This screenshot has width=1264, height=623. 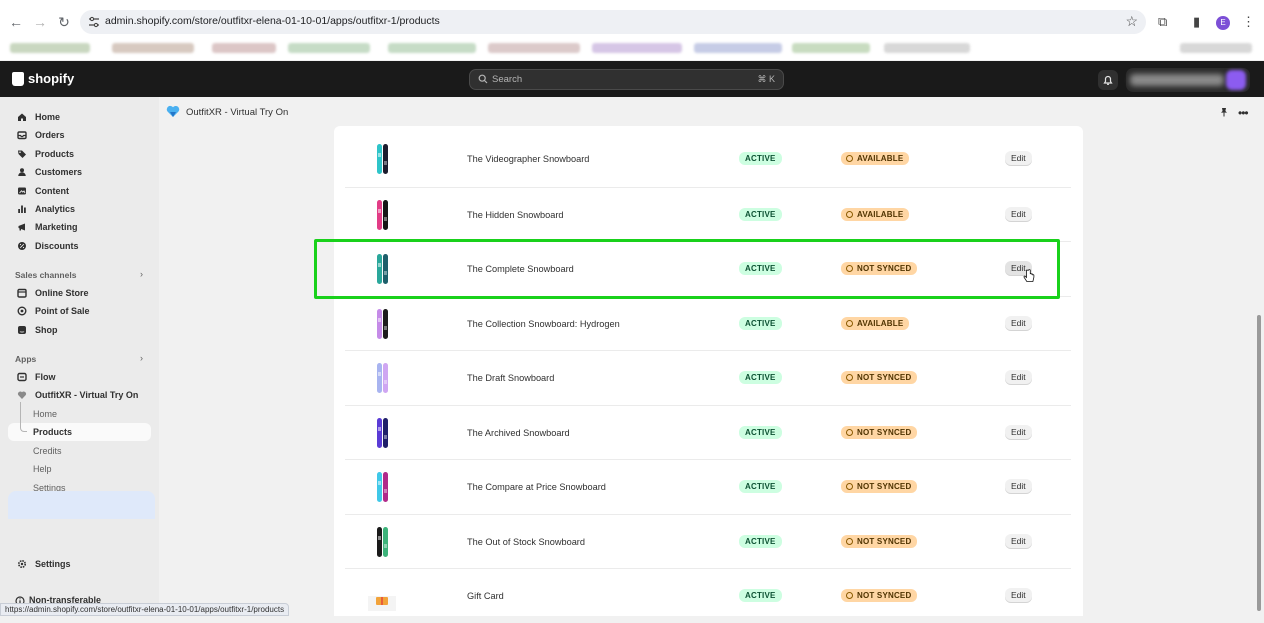 I want to click on sidebar-item-label: Settings, so click(x=53, y=564).